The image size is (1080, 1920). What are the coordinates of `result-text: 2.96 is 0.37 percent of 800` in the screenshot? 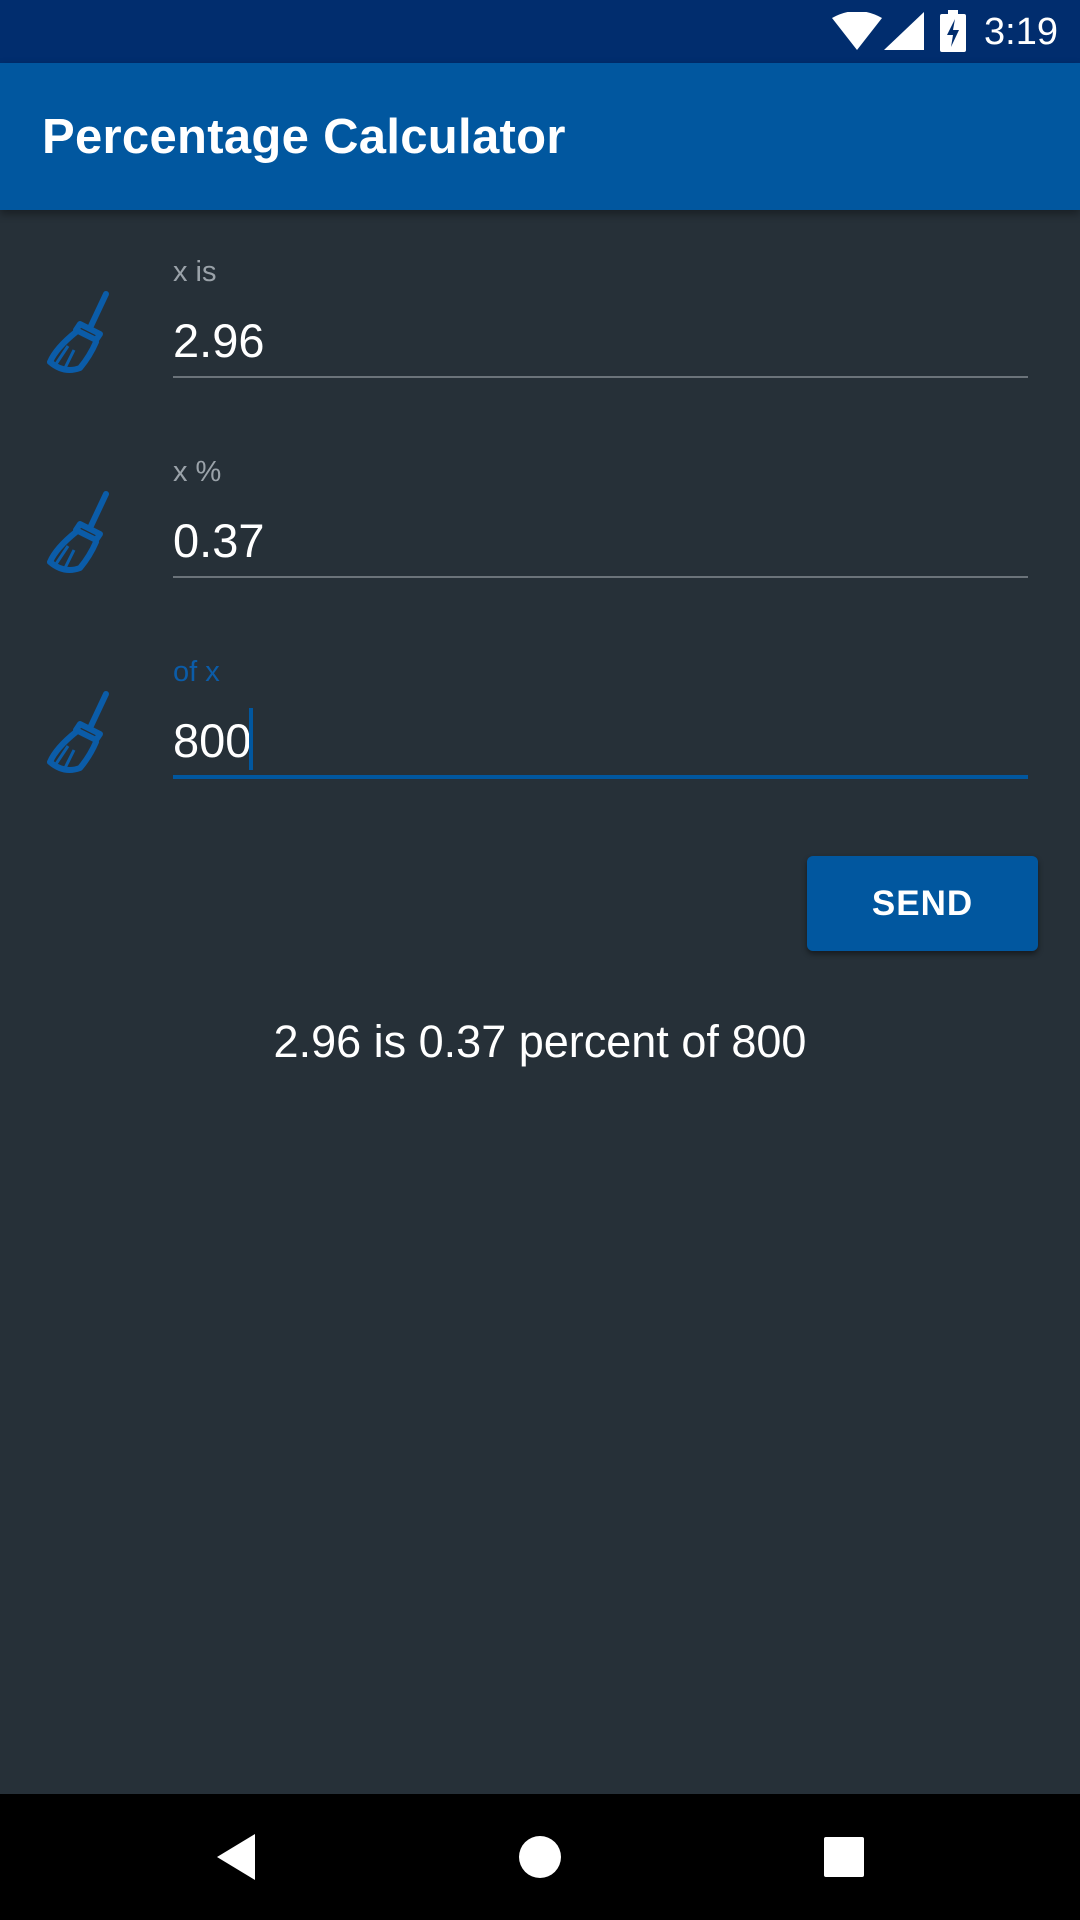 It's located at (540, 1041).